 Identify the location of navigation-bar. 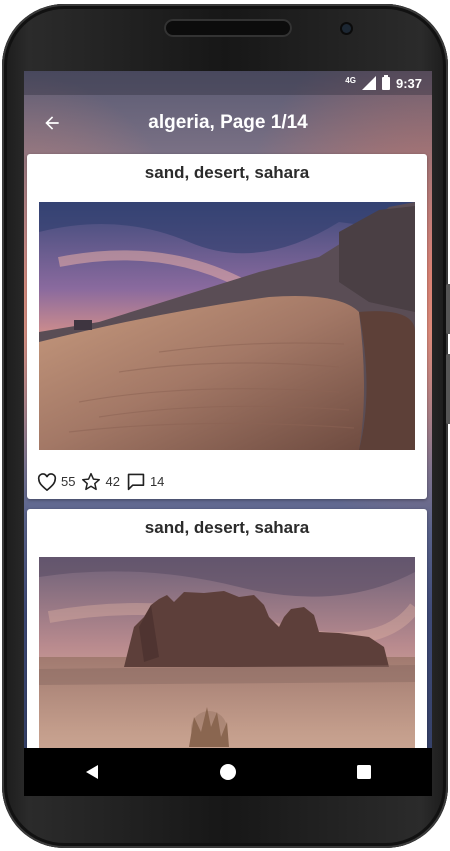
(228, 772).